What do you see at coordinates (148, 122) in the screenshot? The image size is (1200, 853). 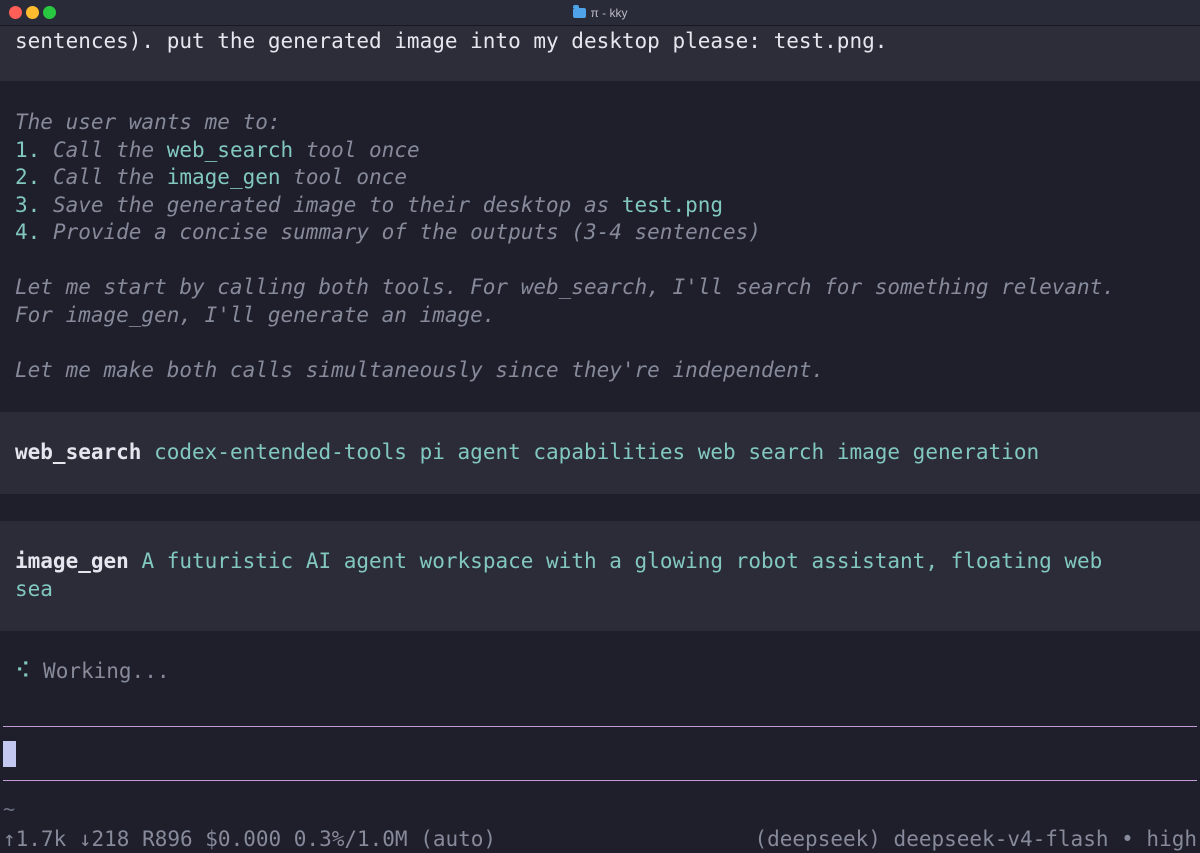 I see `thinking-intro: The user wants me to:` at bounding box center [148, 122].